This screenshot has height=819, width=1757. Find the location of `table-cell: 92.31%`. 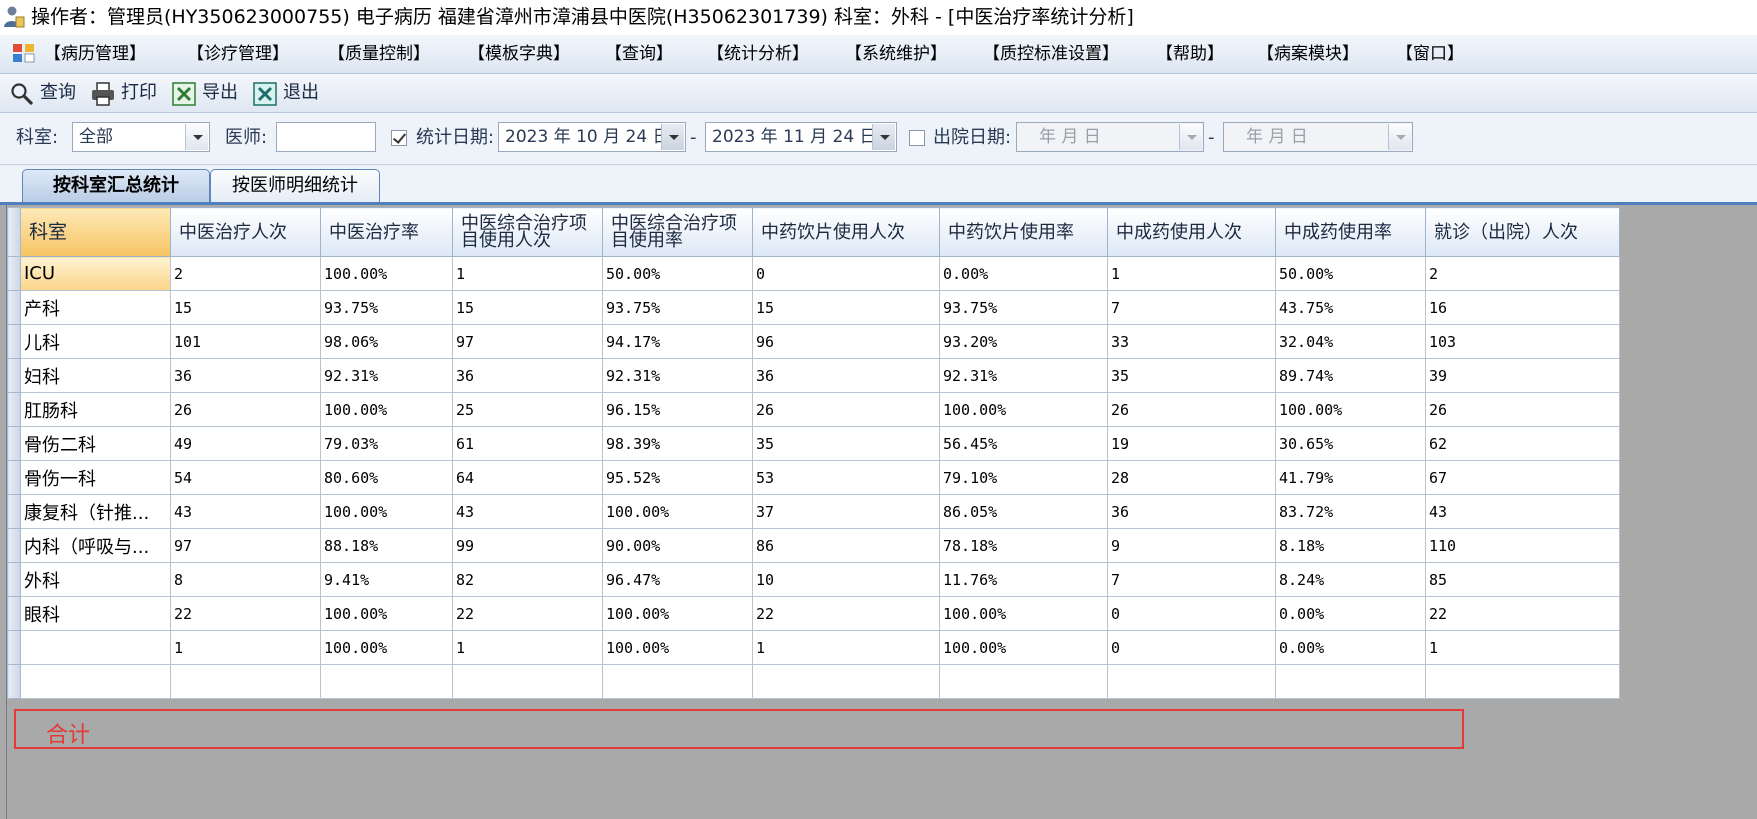

table-cell: 92.31% is located at coordinates (677, 375).